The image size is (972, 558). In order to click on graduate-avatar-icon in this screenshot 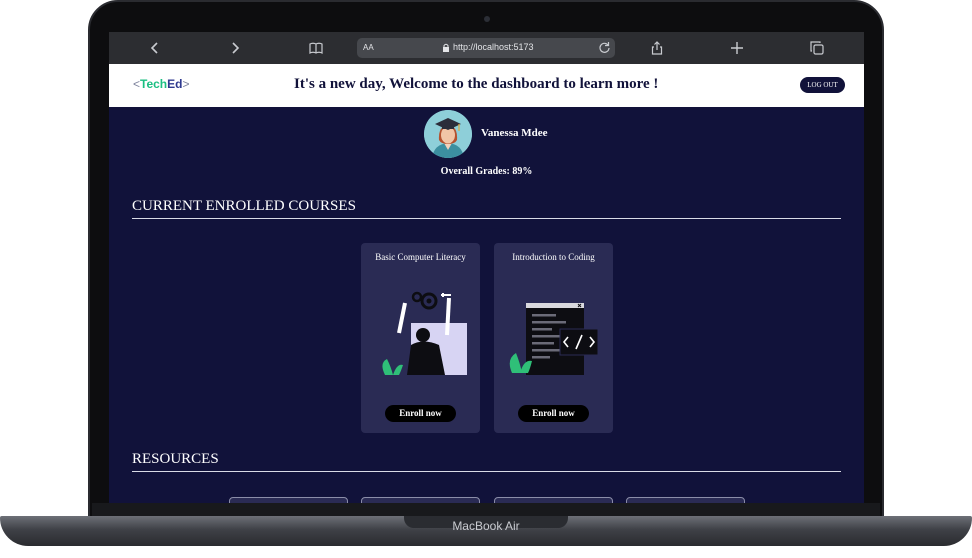, I will do `click(448, 134)`.